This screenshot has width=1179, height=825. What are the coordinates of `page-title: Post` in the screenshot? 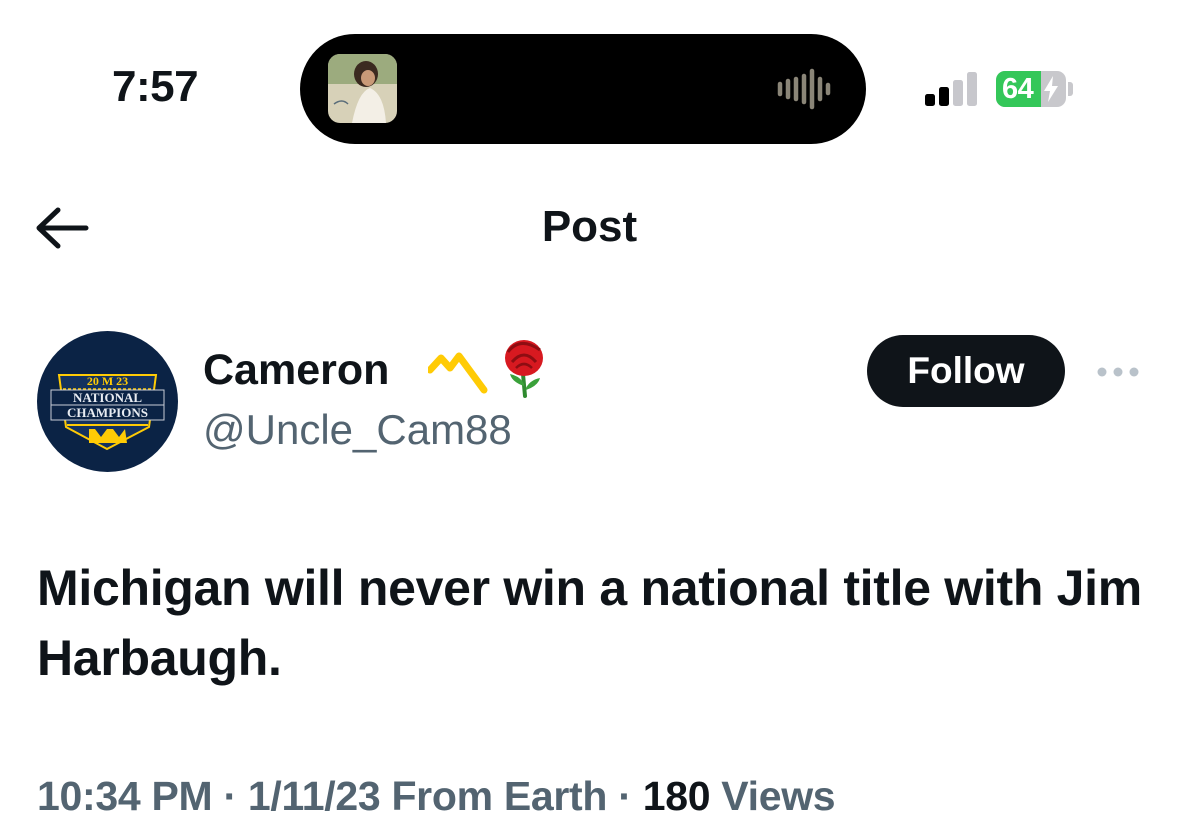 It's located at (589, 226).